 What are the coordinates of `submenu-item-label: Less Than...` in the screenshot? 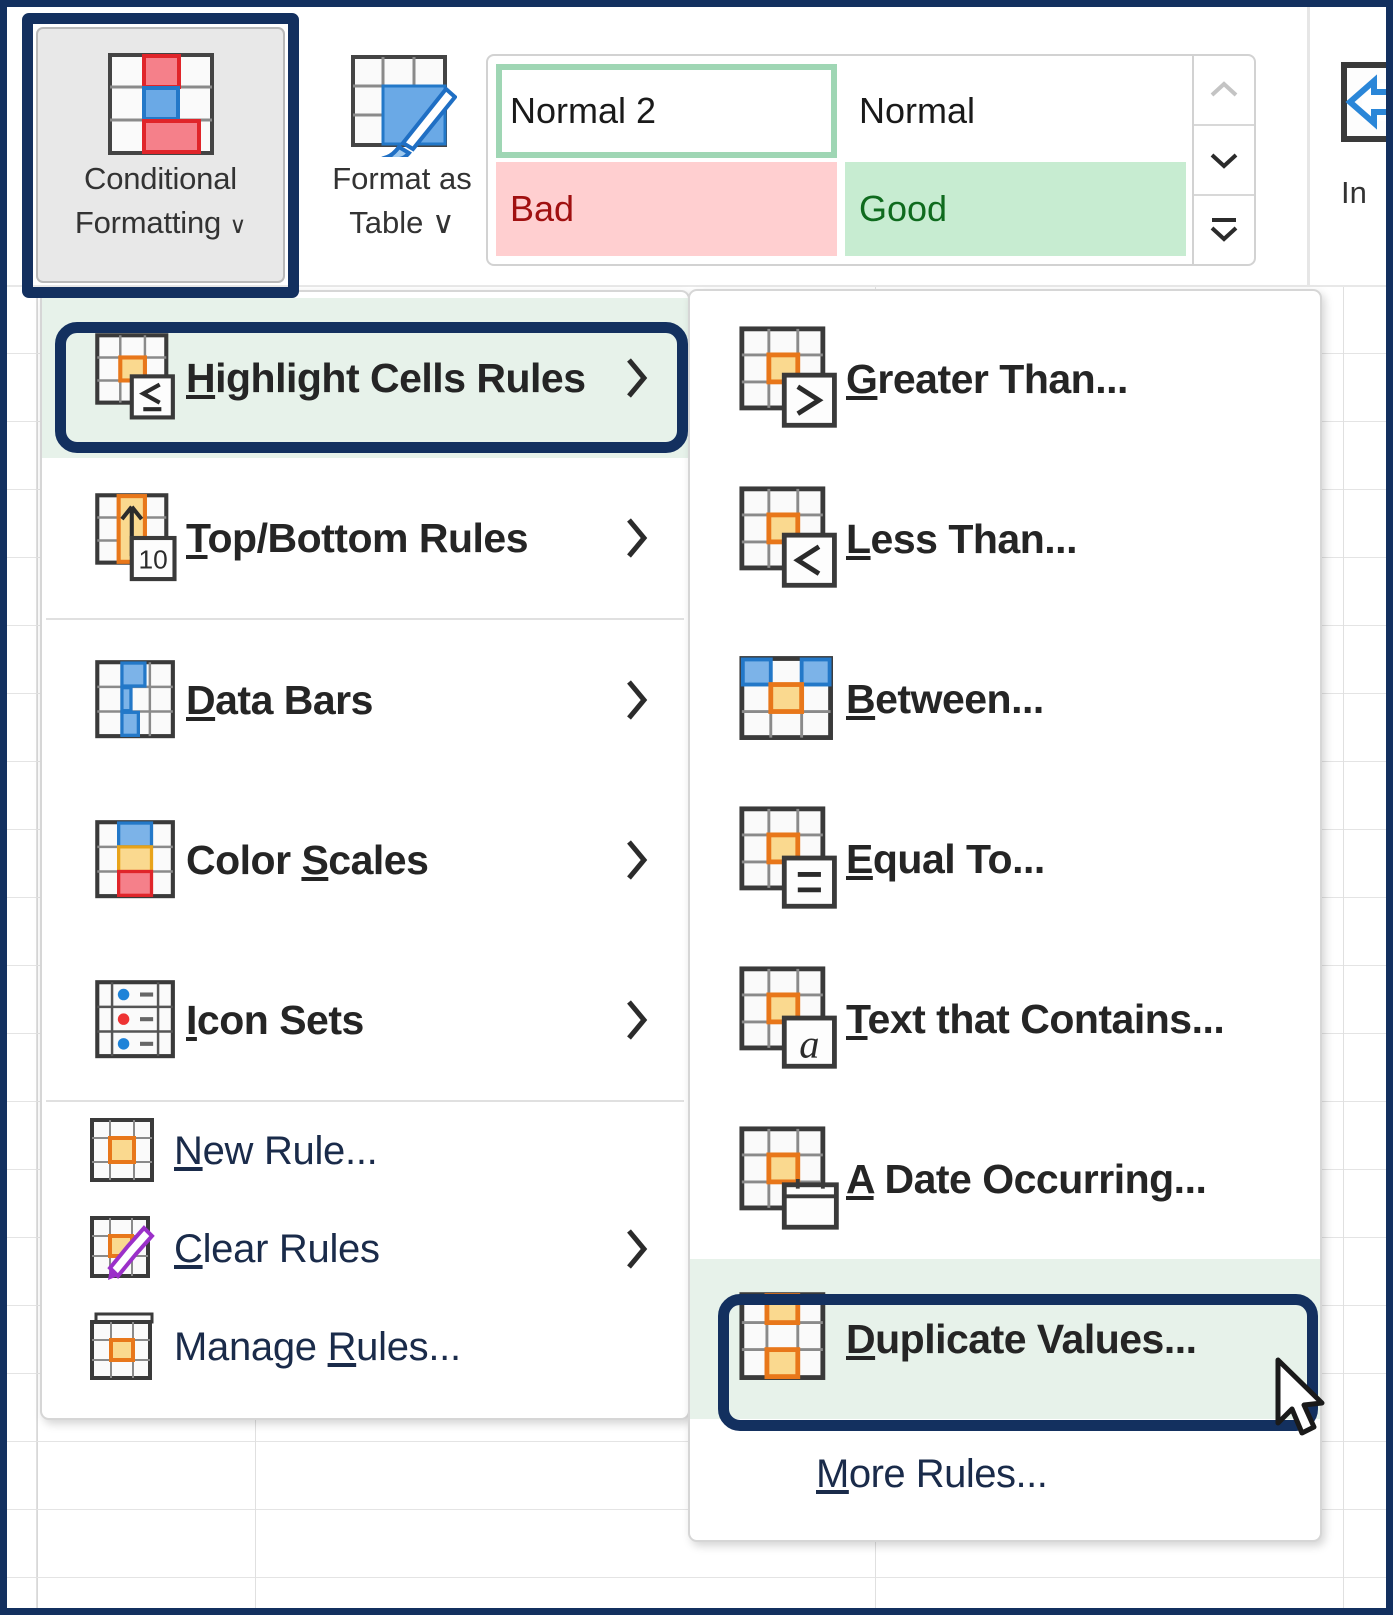 It's located at (961, 538).